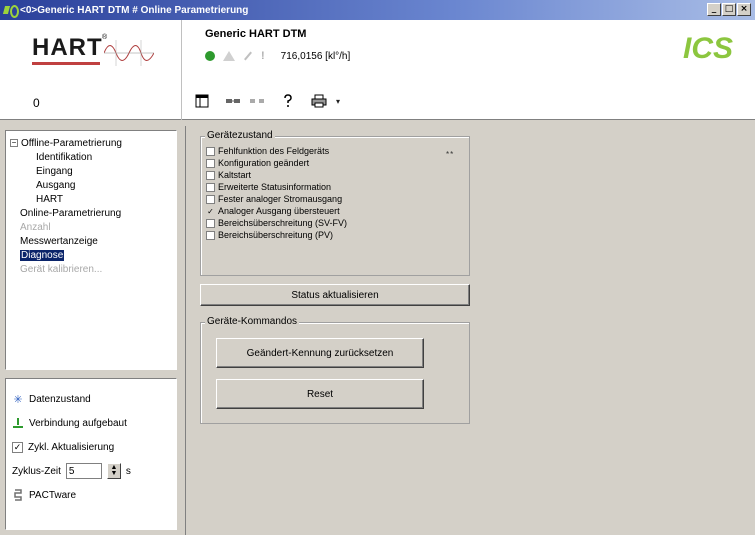  What do you see at coordinates (71, 447) in the screenshot?
I see `cyclic-update-label: Zykl. Aktualisierung` at bounding box center [71, 447].